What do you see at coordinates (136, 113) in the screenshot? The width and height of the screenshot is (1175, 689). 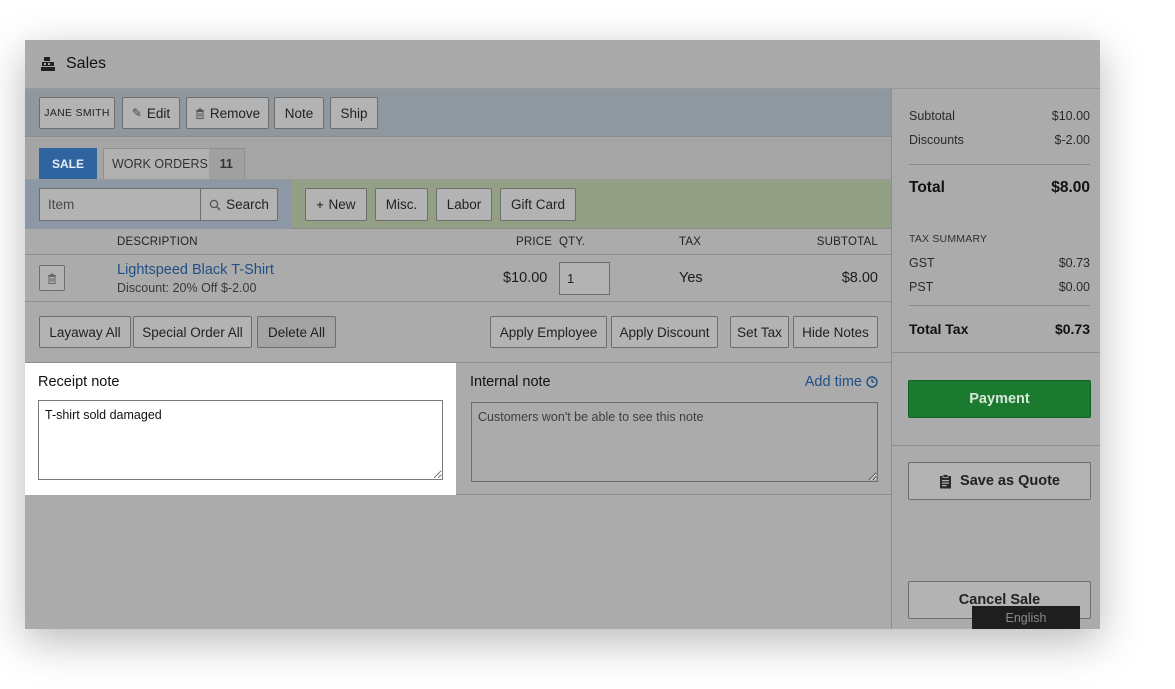 I see `pencil-icon: ✎` at bounding box center [136, 113].